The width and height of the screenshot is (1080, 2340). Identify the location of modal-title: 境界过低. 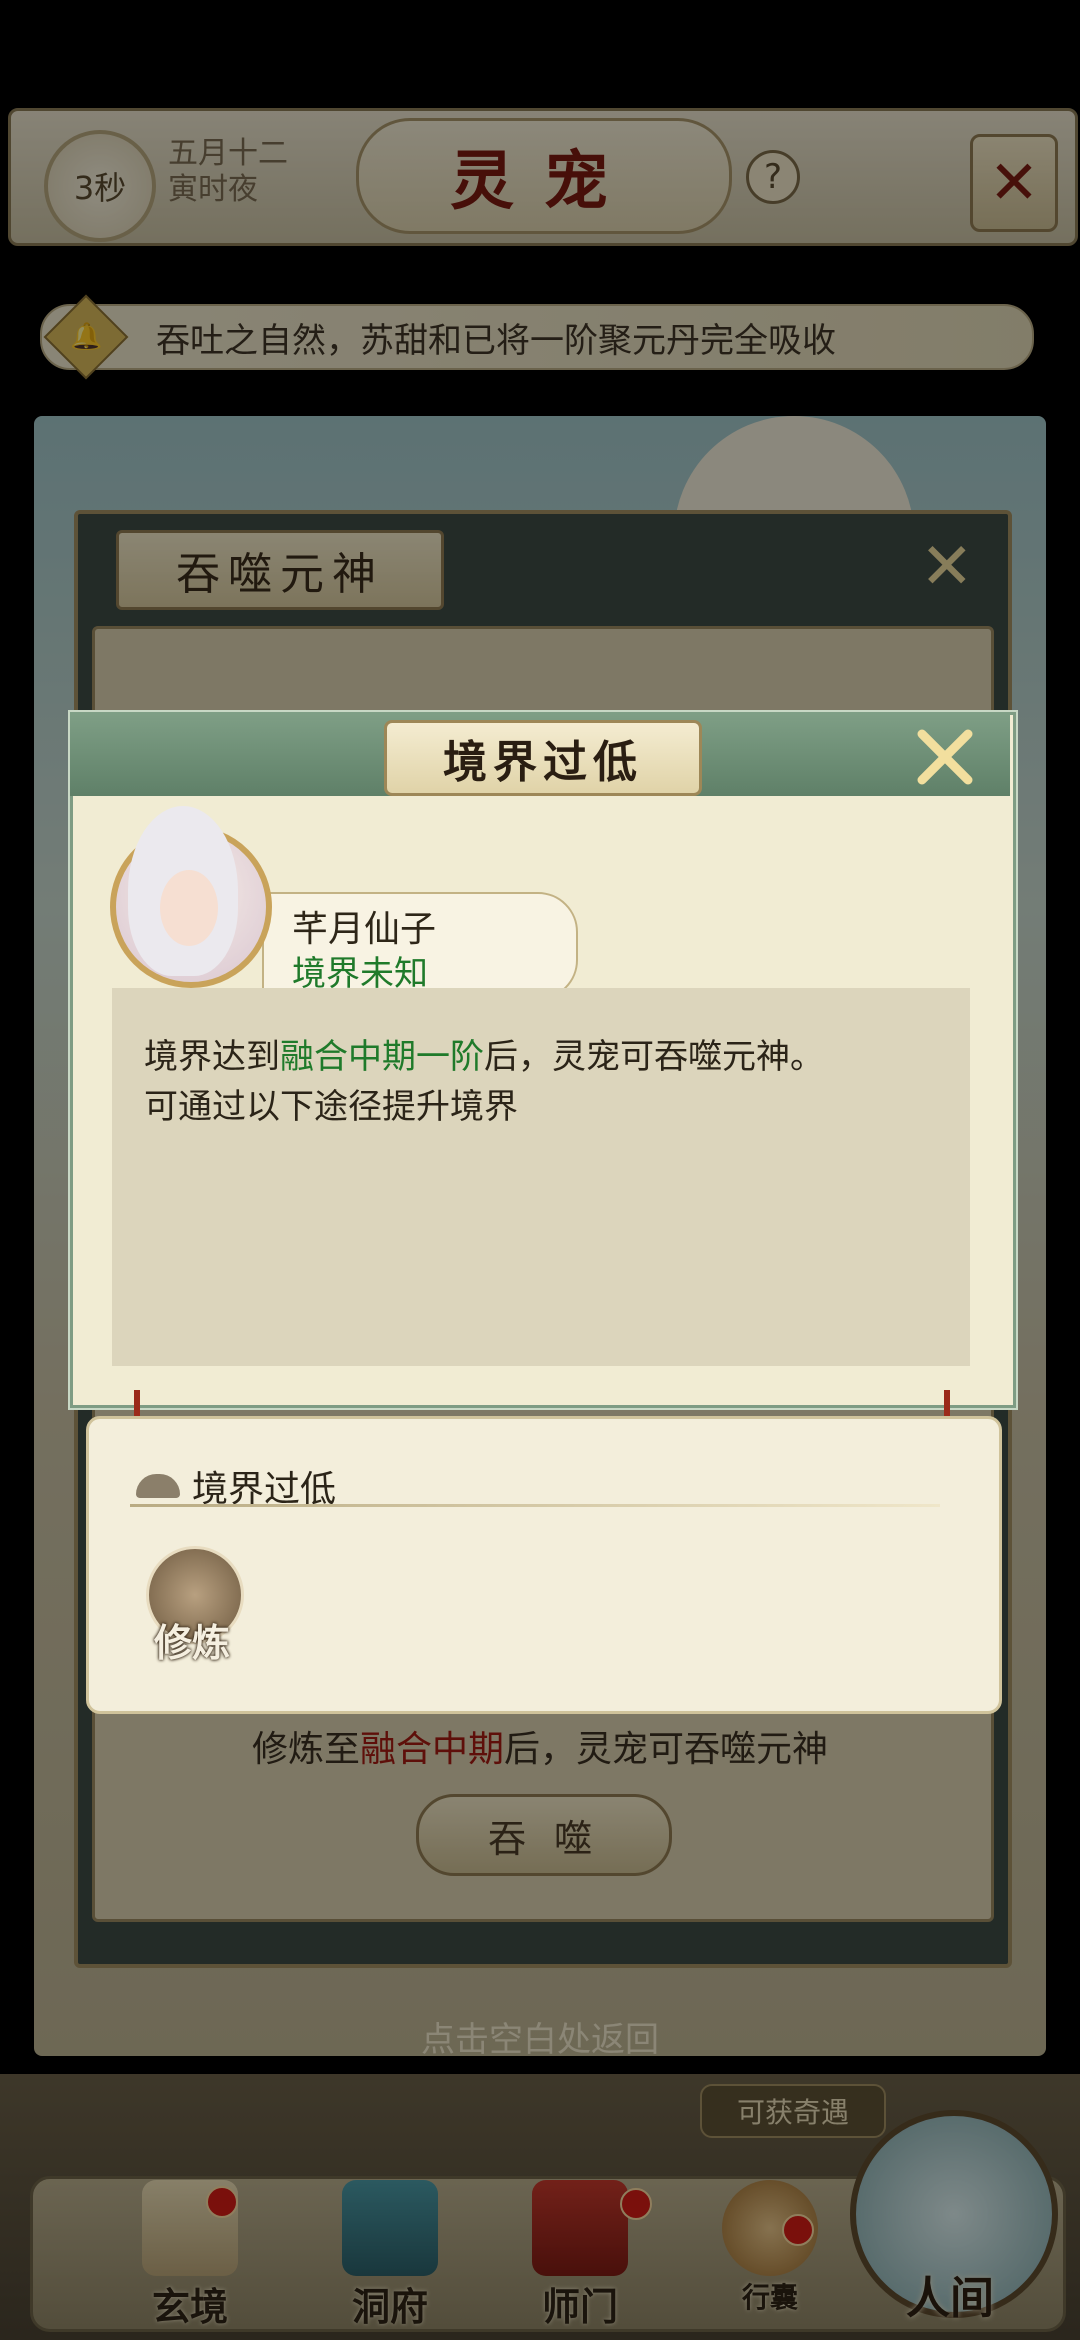
(543, 758).